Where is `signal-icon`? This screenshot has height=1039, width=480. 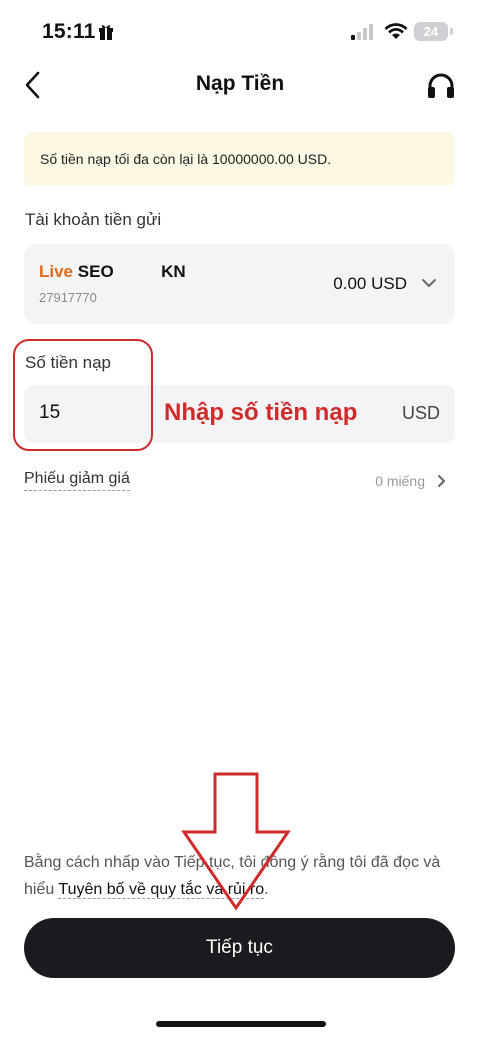
signal-icon is located at coordinates (362, 32).